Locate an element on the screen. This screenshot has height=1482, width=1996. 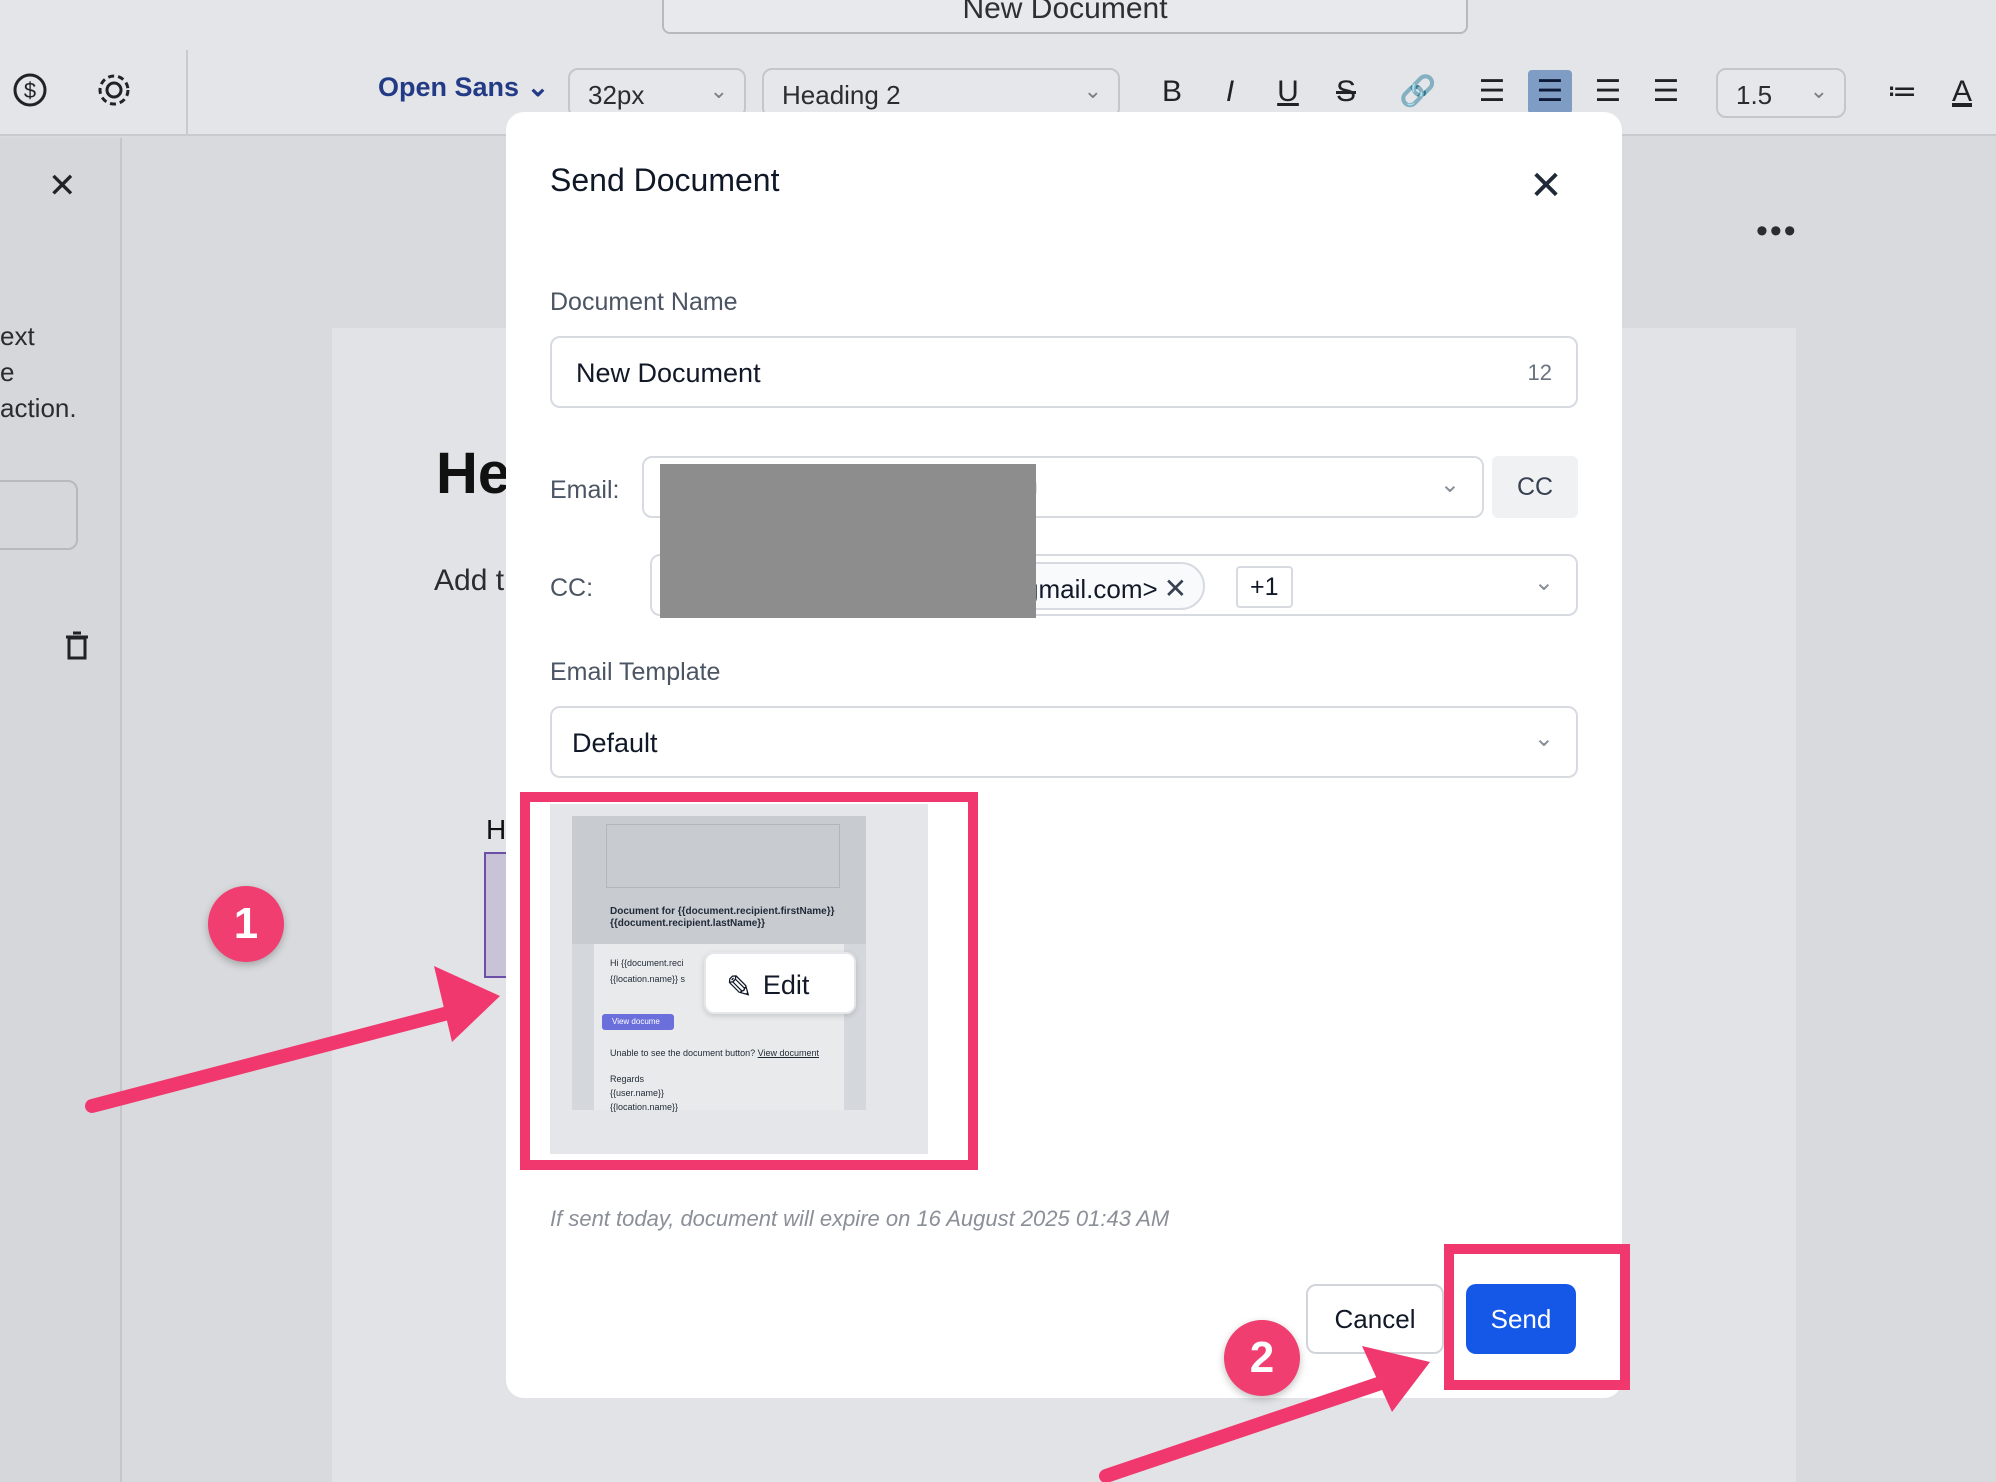
step-badge-1: 1 is located at coordinates (246, 924).